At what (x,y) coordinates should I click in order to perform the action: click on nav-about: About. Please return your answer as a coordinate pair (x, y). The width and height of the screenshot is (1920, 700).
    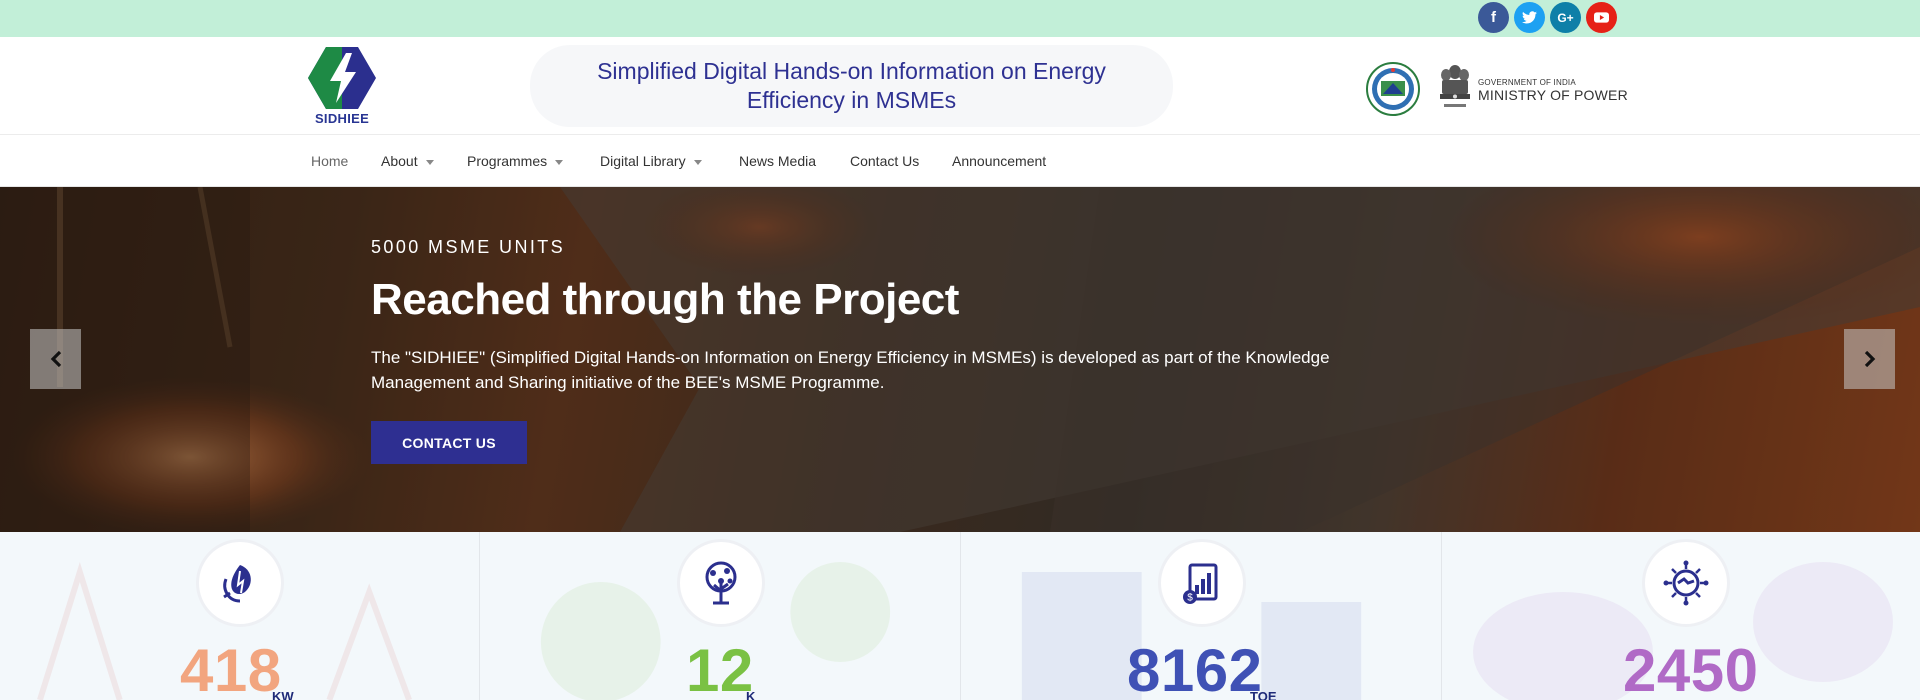
    Looking at the image, I should click on (407, 161).